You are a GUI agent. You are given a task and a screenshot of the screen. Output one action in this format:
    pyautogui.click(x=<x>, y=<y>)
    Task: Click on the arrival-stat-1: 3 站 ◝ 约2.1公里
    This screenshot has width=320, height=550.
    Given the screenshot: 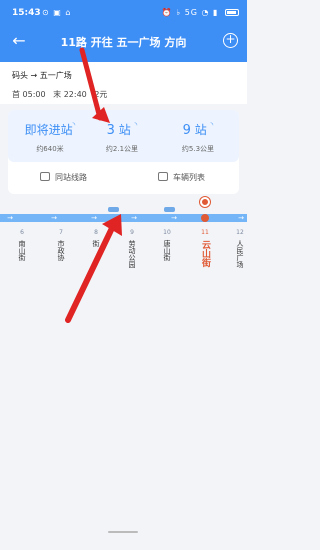 What is the action you would take?
    pyautogui.click(x=122, y=137)
    